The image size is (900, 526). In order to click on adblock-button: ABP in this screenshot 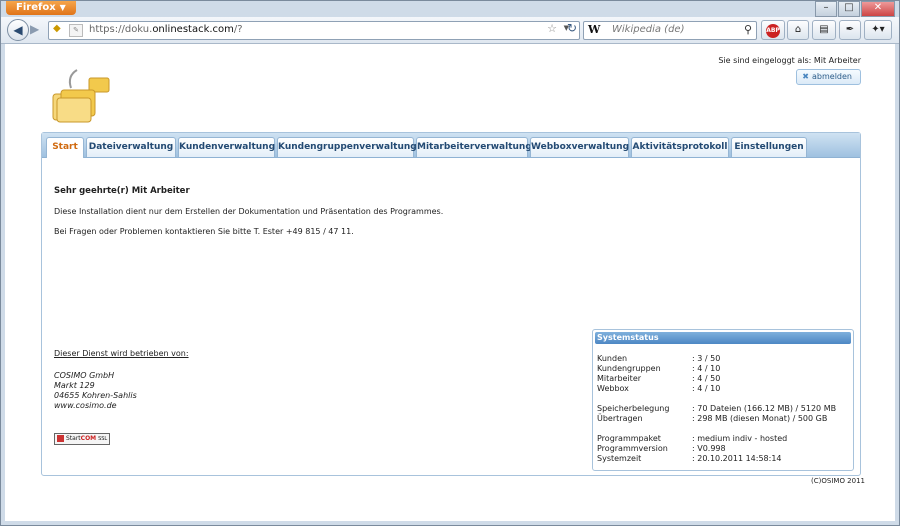, I will do `click(773, 30)`.